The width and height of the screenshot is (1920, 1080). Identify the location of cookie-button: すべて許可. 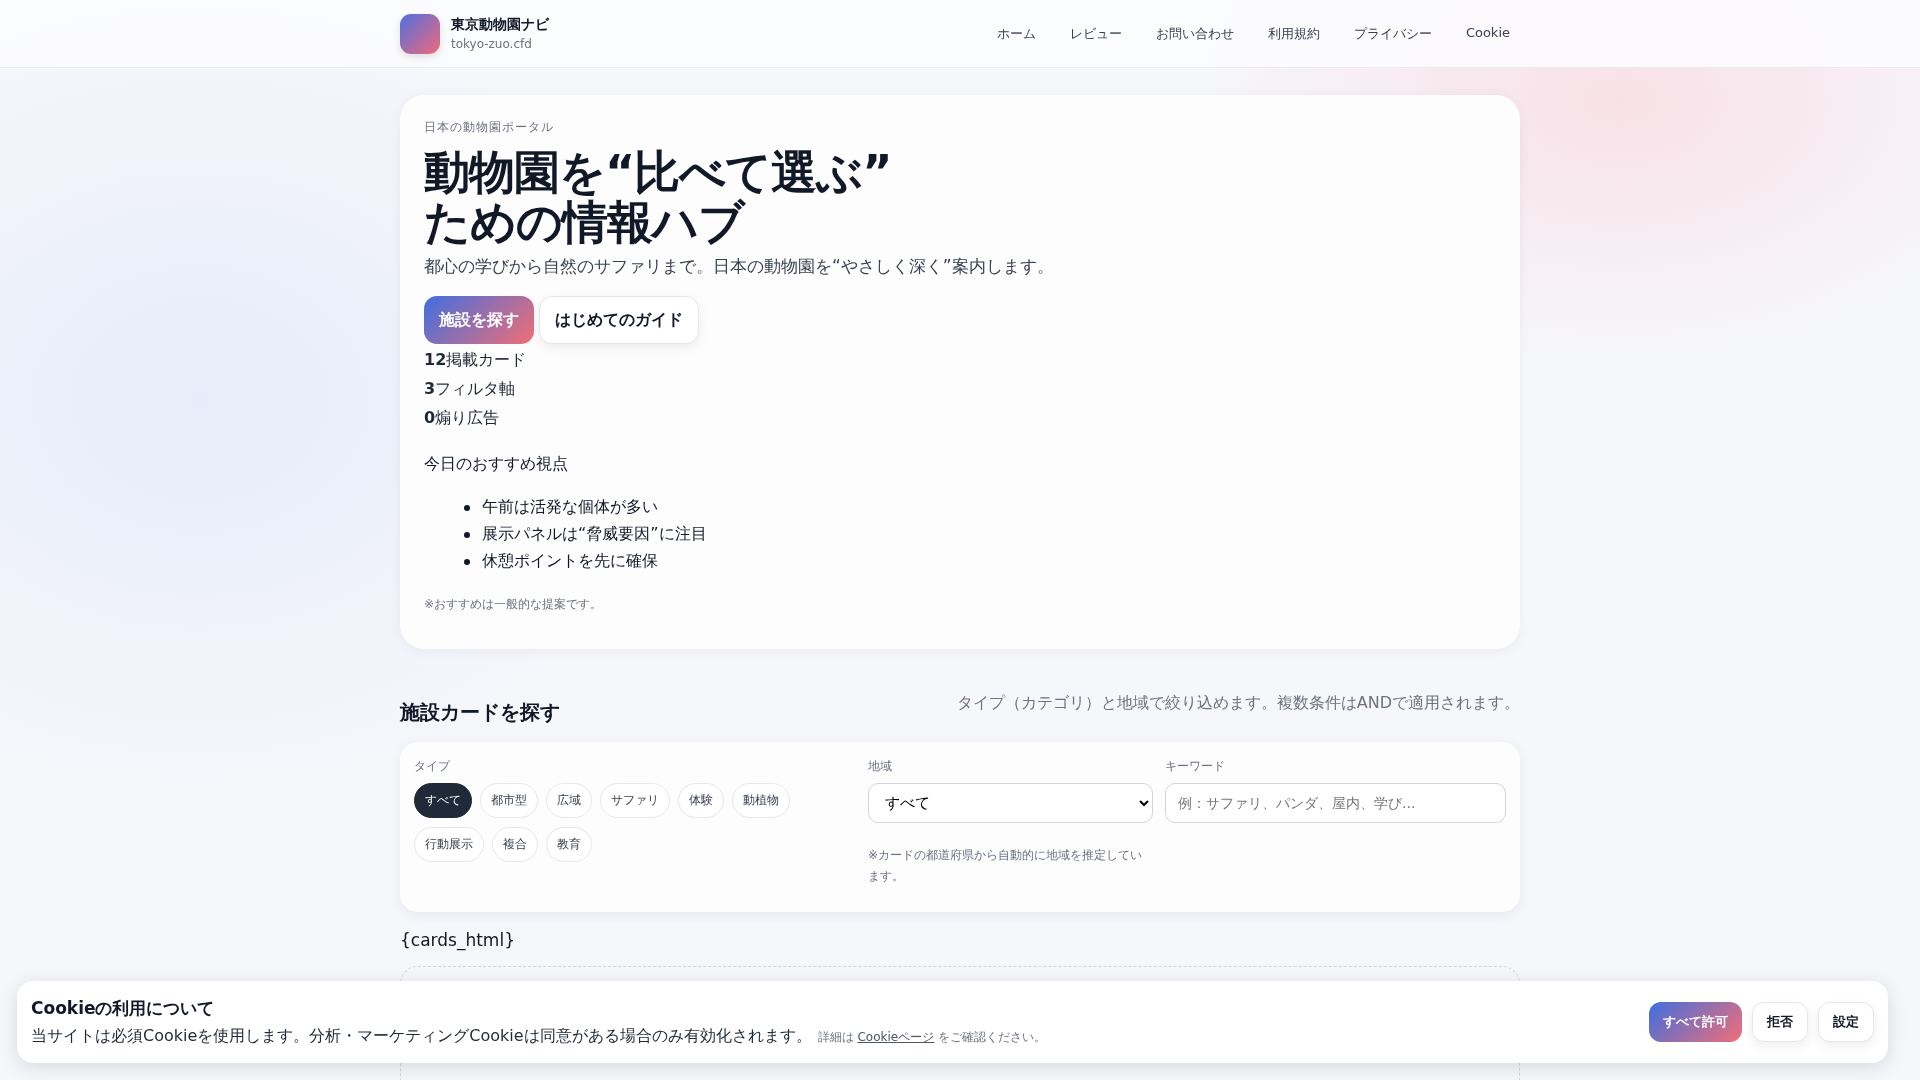
(1695, 1022).